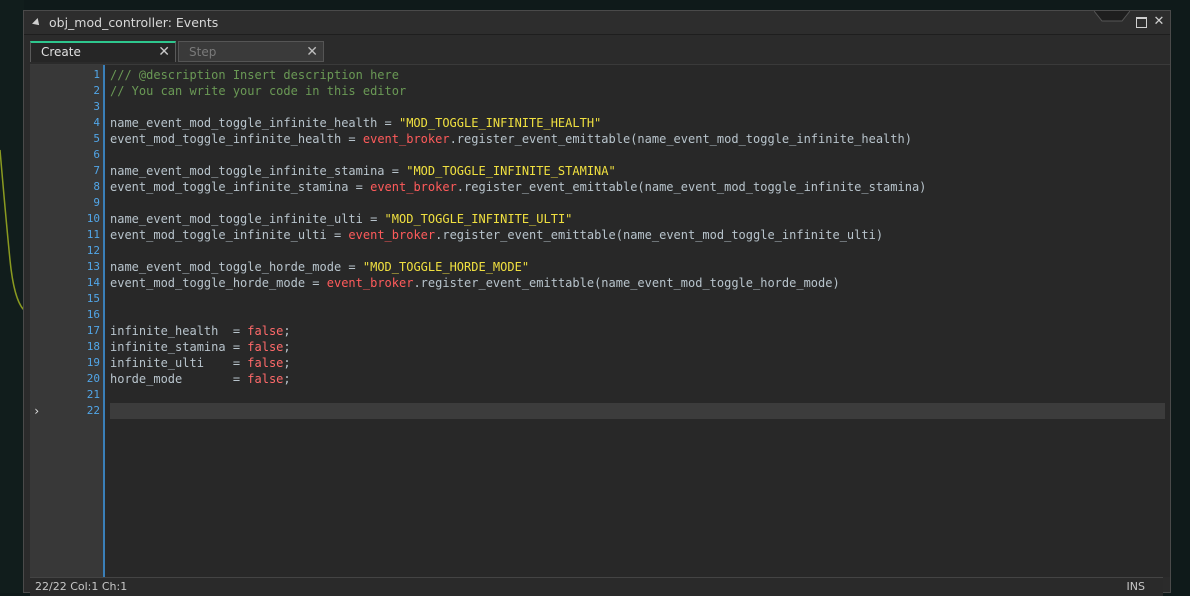  What do you see at coordinates (96, 122) in the screenshot?
I see `line-number: 4` at bounding box center [96, 122].